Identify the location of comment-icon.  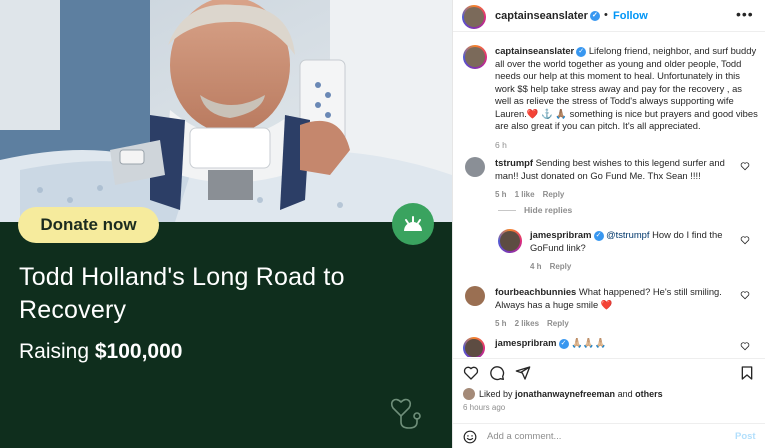
(497, 373).